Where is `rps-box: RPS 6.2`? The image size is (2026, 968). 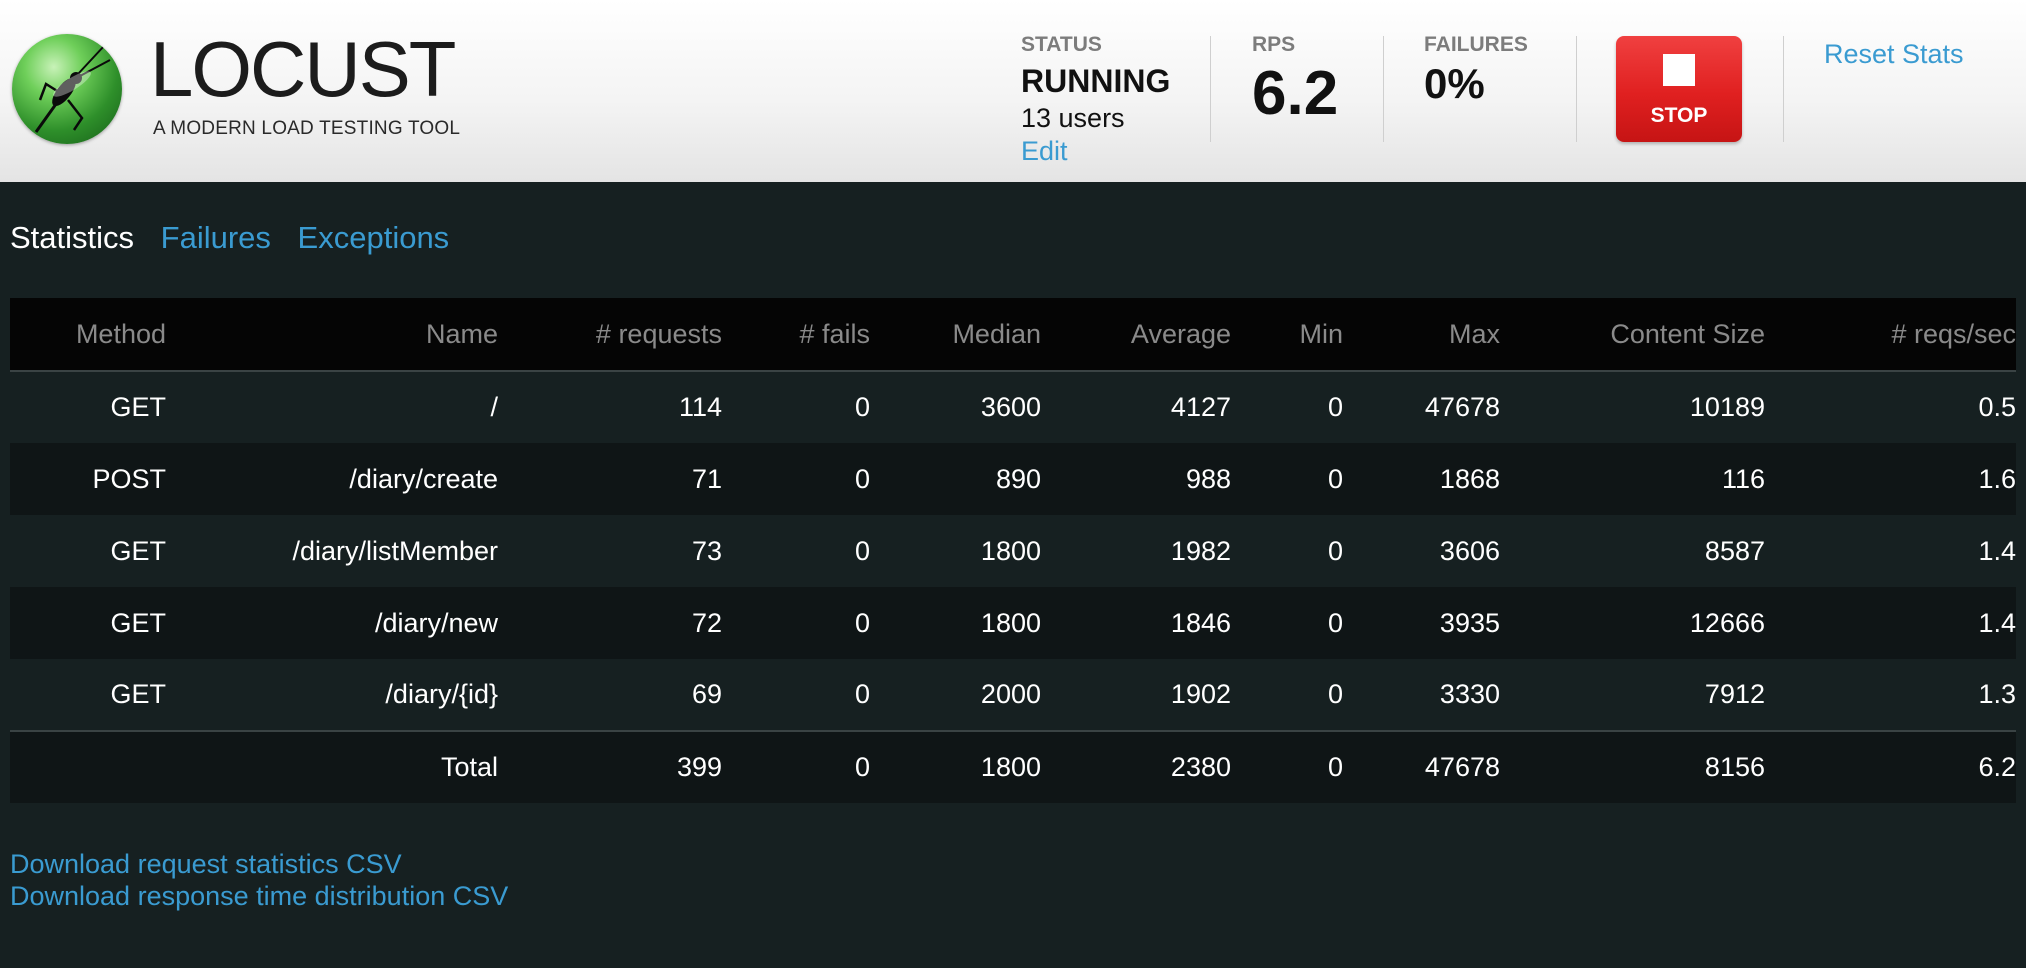 rps-box: RPS 6.2 is located at coordinates (1295, 79).